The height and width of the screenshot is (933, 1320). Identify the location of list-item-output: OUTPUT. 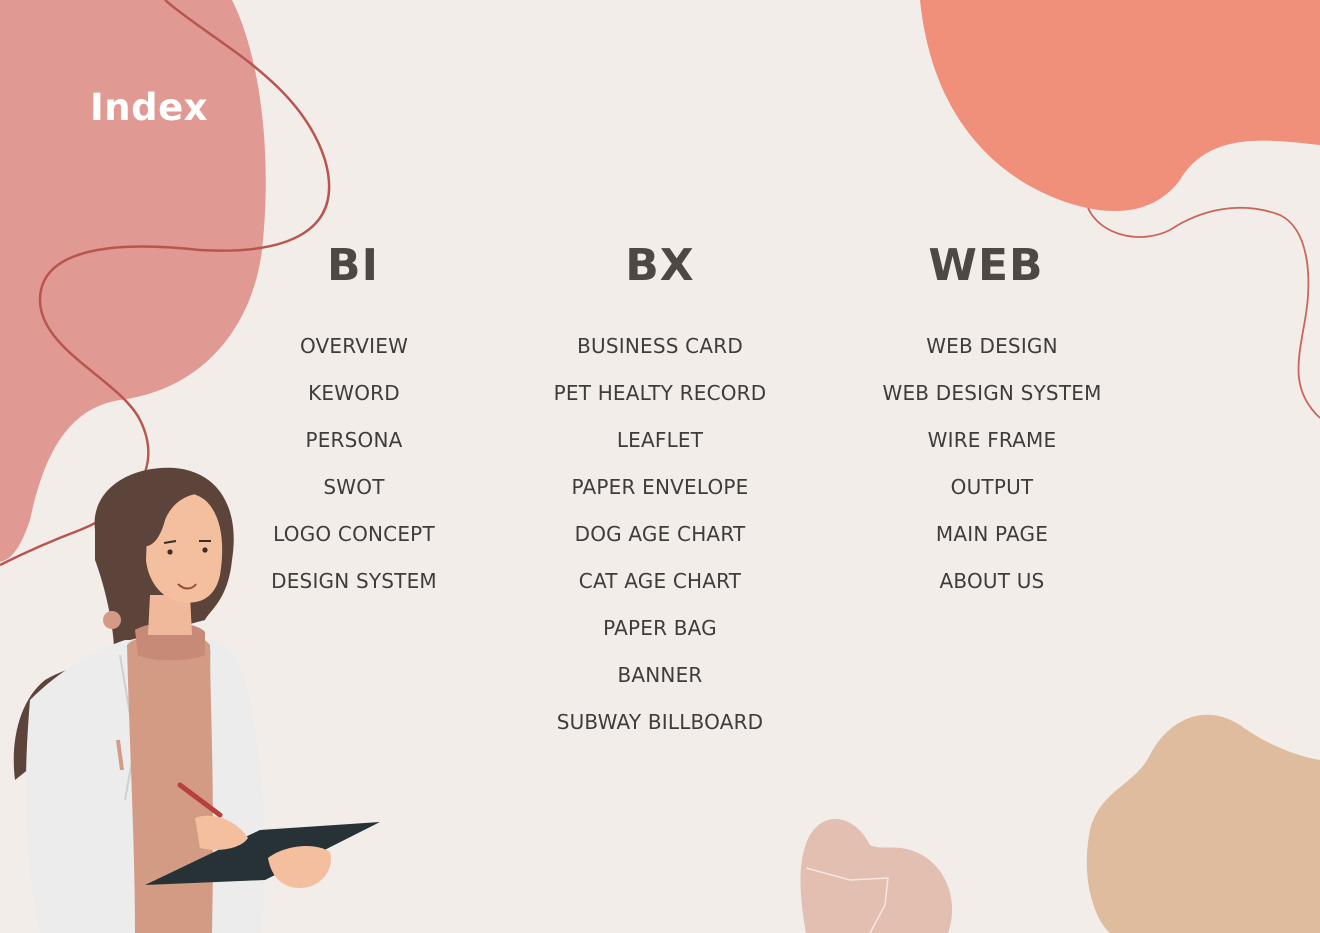
(992, 498).